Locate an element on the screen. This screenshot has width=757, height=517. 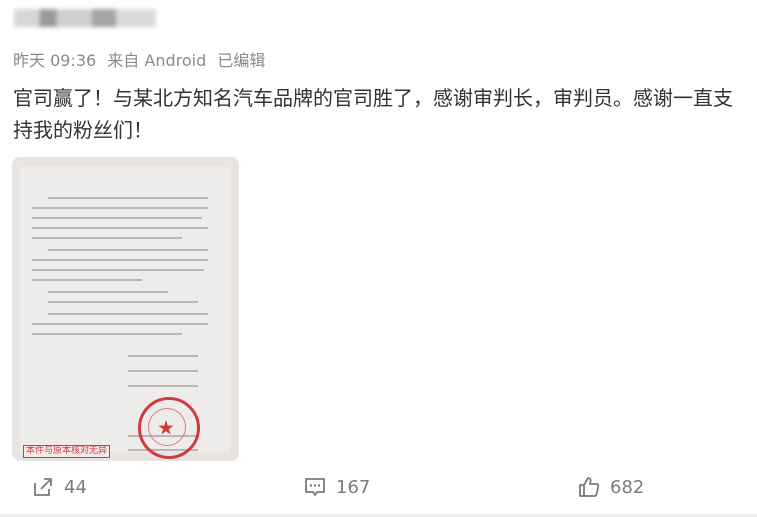
like-count: 682 is located at coordinates (627, 487).